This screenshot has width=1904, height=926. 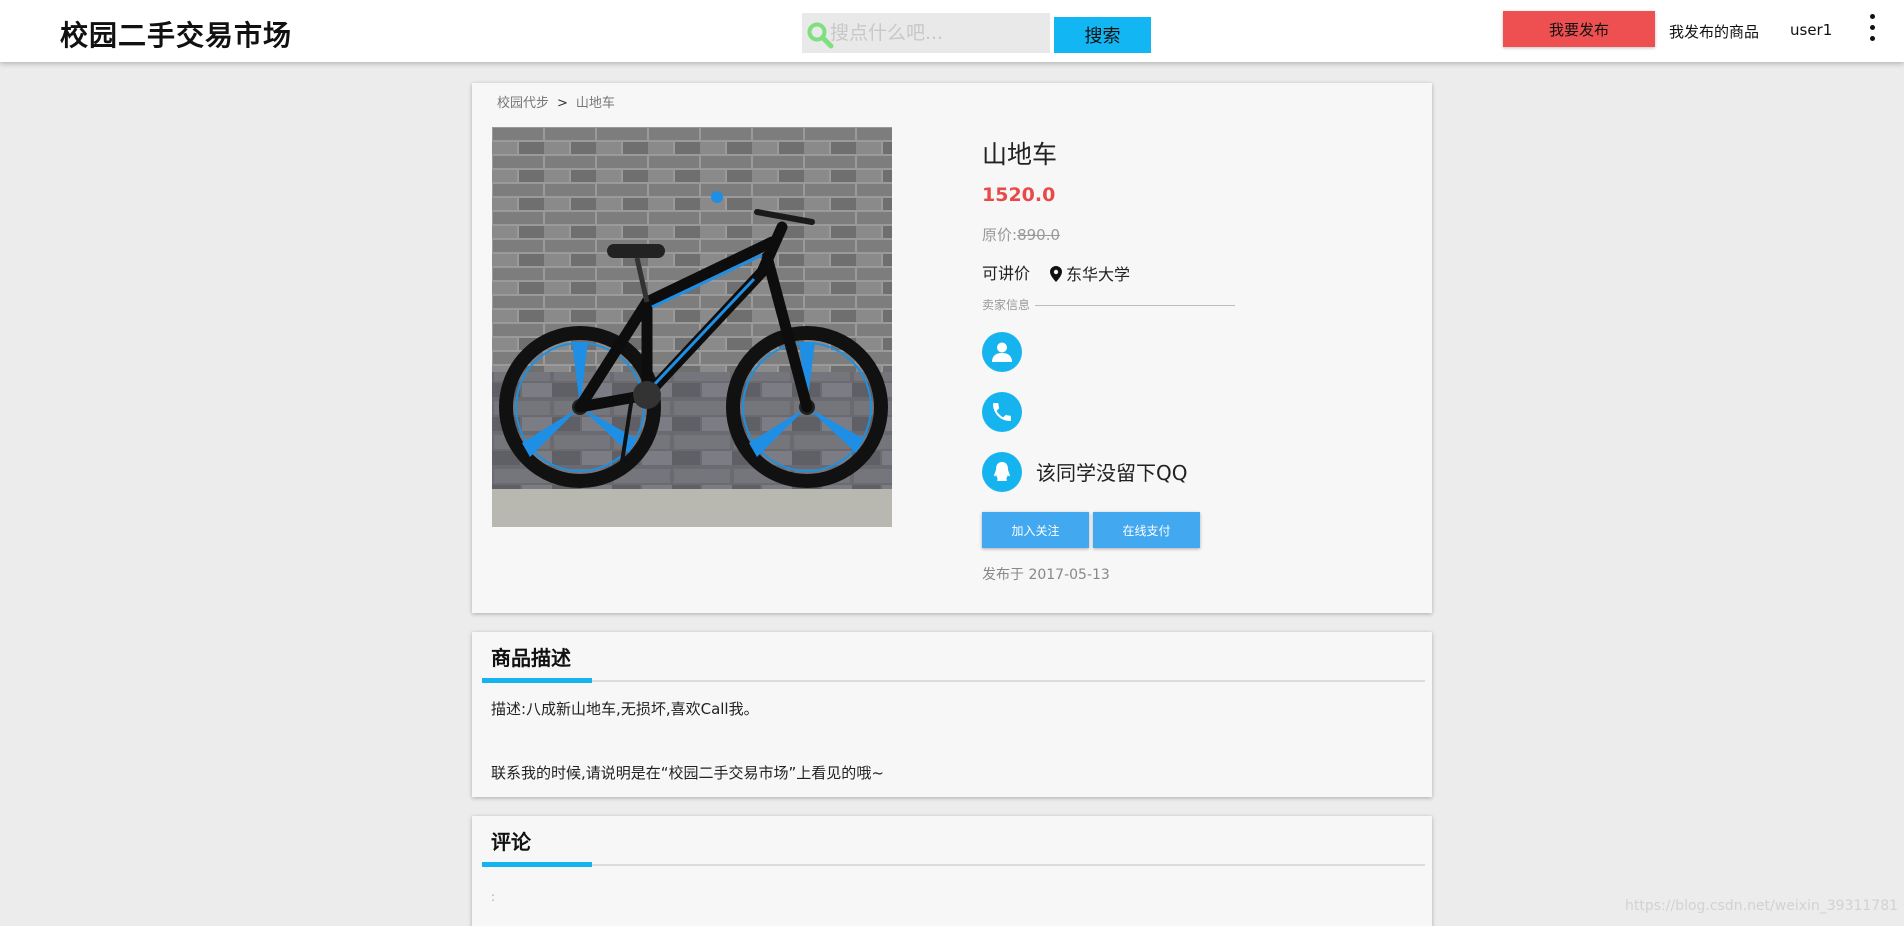 What do you see at coordinates (537, 864) in the screenshot?
I see `comments-accent-bar` at bounding box center [537, 864].